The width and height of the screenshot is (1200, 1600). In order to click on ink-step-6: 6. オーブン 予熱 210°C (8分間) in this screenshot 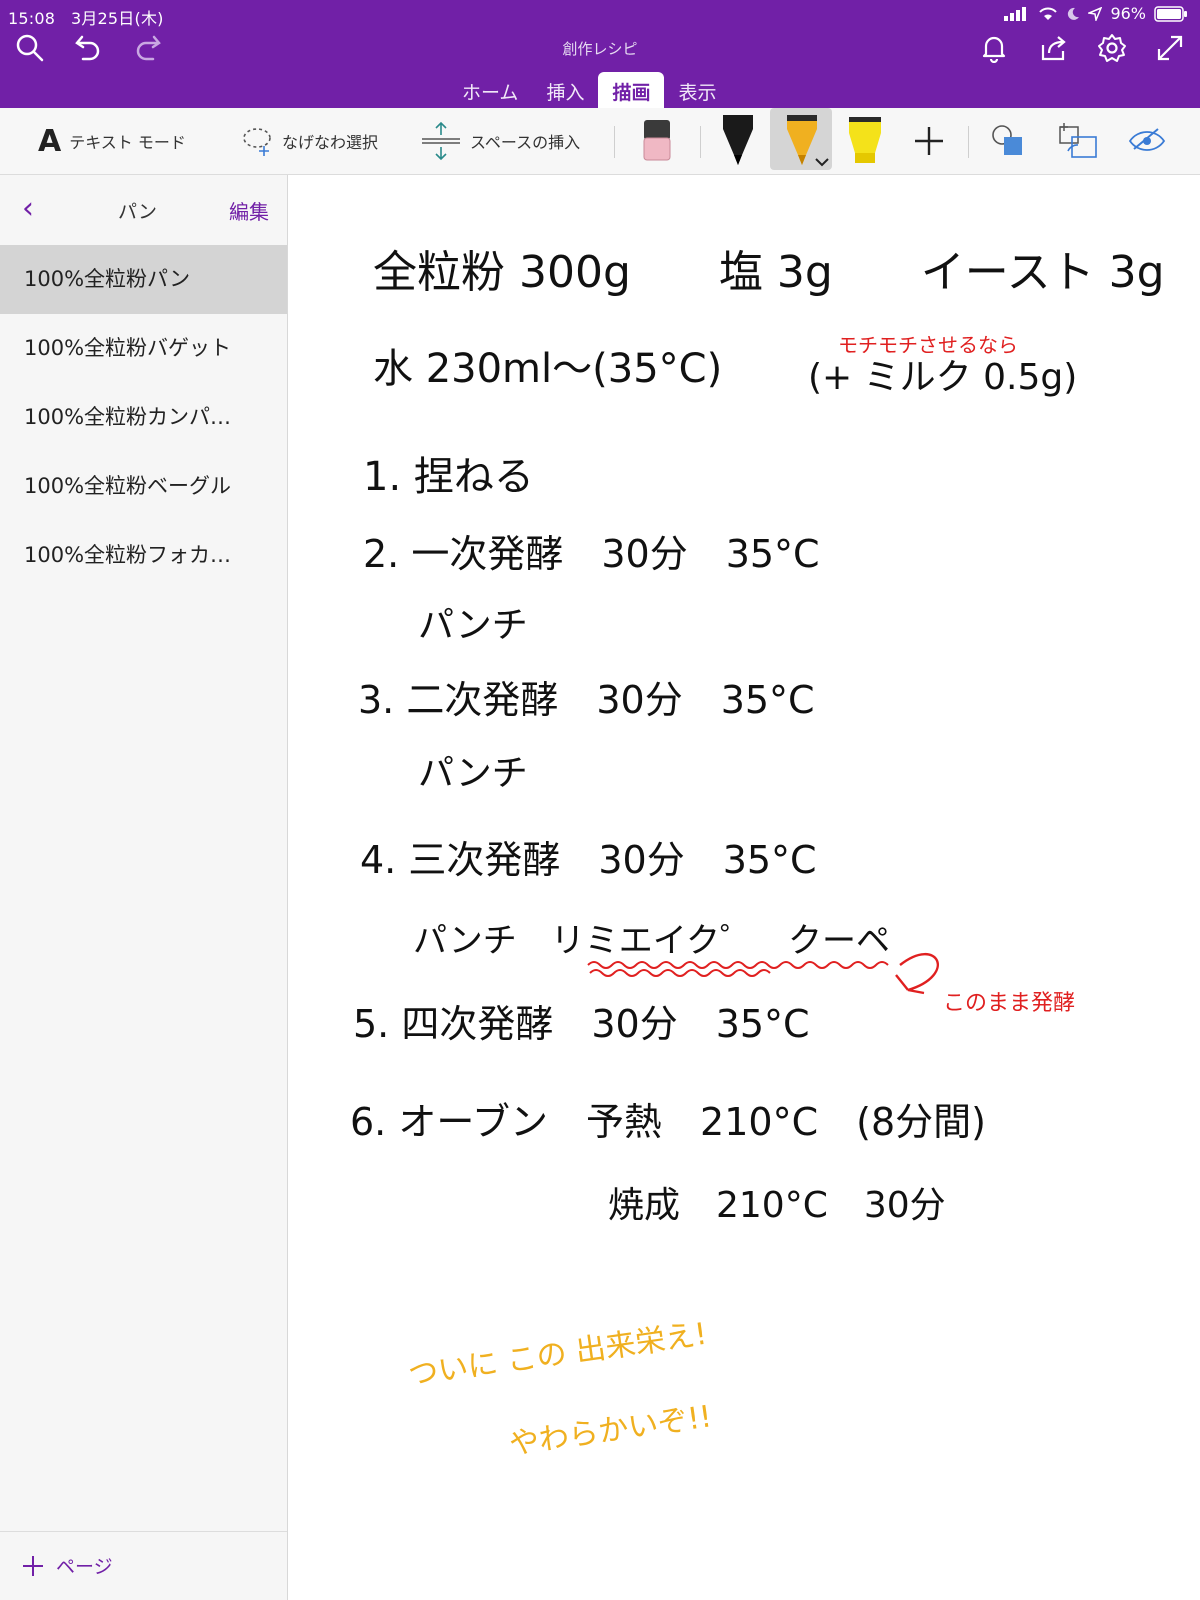, I will do `click(668, 1122)`.